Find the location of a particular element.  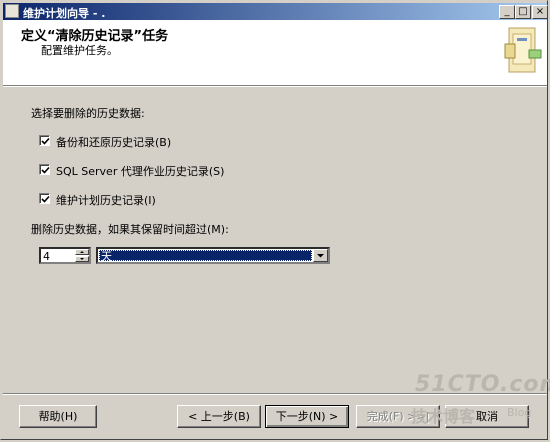

wizard-graphic-icon is located at coordinates (523, 50).